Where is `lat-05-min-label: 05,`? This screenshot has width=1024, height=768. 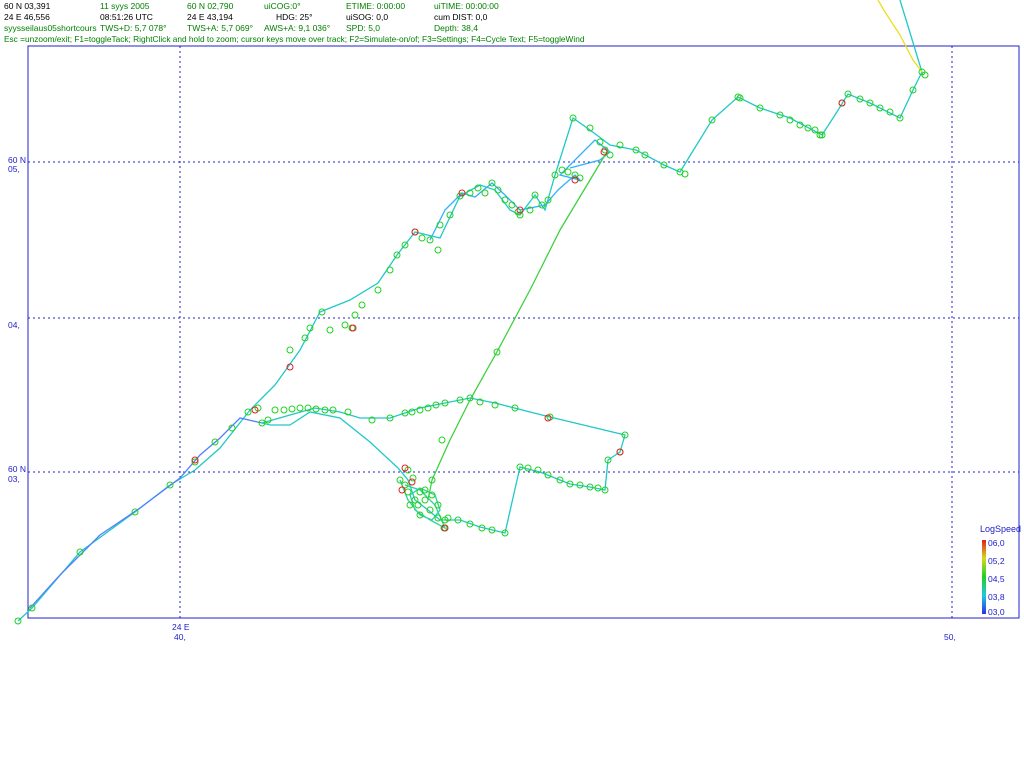
lat-05-min-label: 05, is located at coordinates (14, 169).